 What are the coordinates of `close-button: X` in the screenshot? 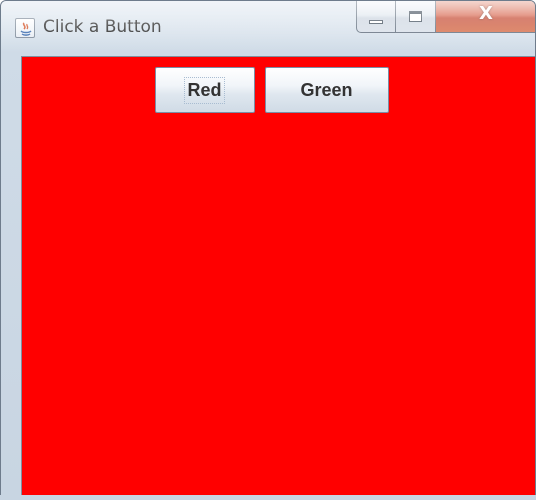 It's located at (485, 17).